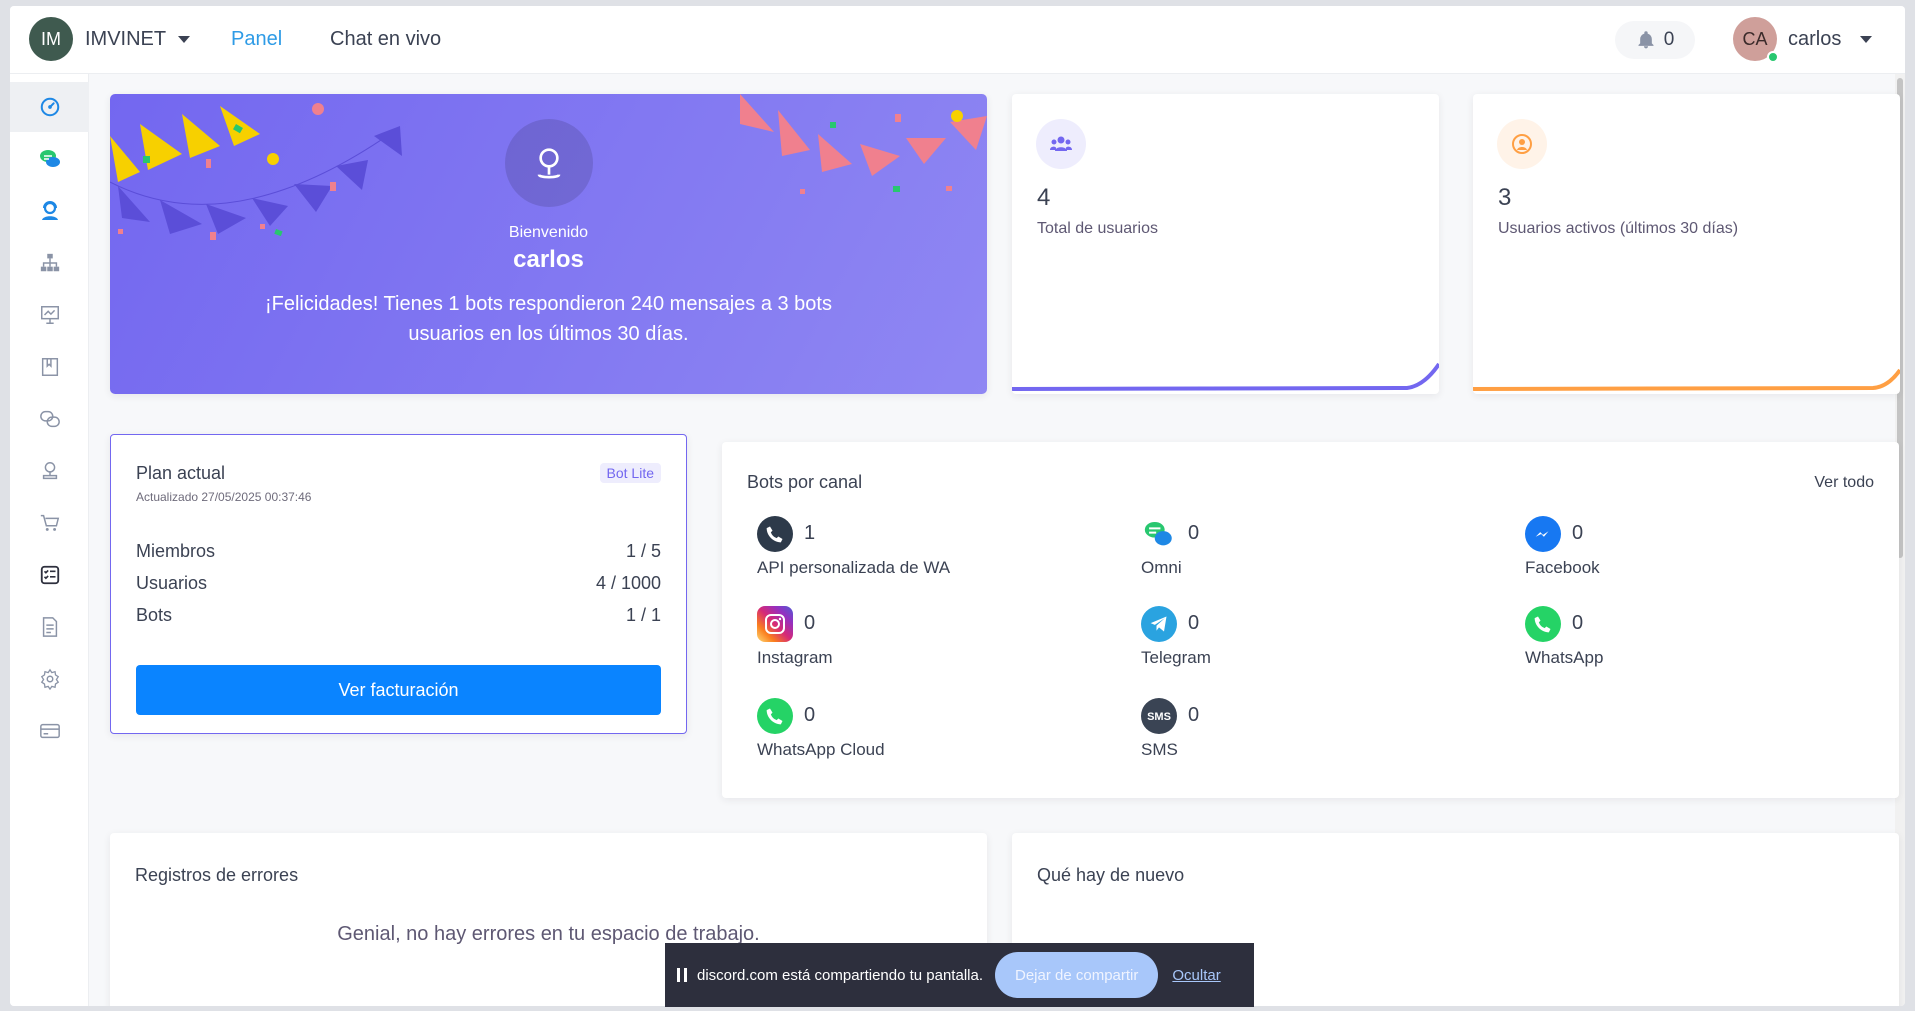 The image size is (1915, 1011). Describe the element at coordinates (1161, 567) in the screenshot. I see `channel-name: Omni` at that location.